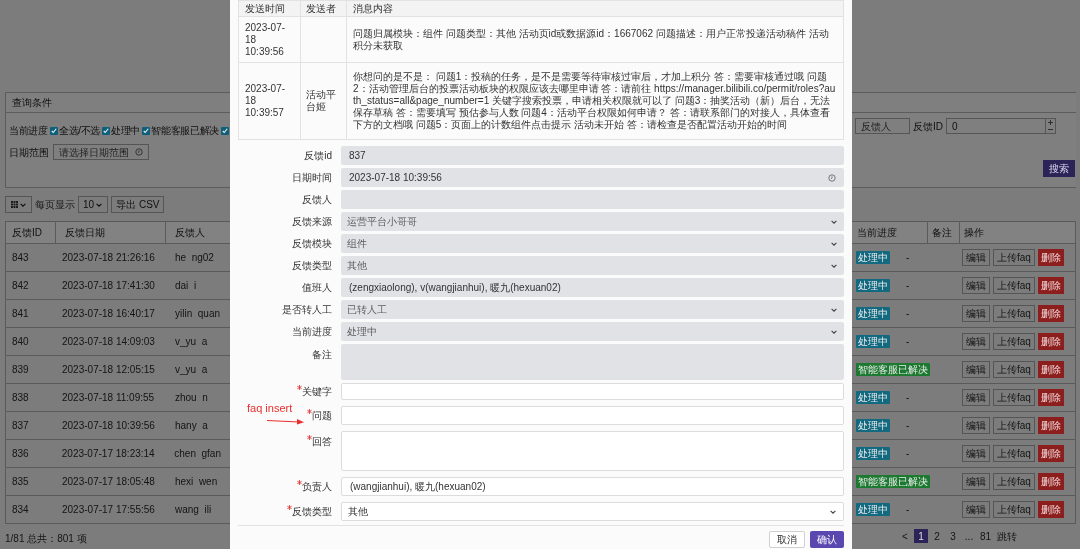 The image size is (1080, 549). I want to click on person-search-field: 反馈人, so click(882, 126).